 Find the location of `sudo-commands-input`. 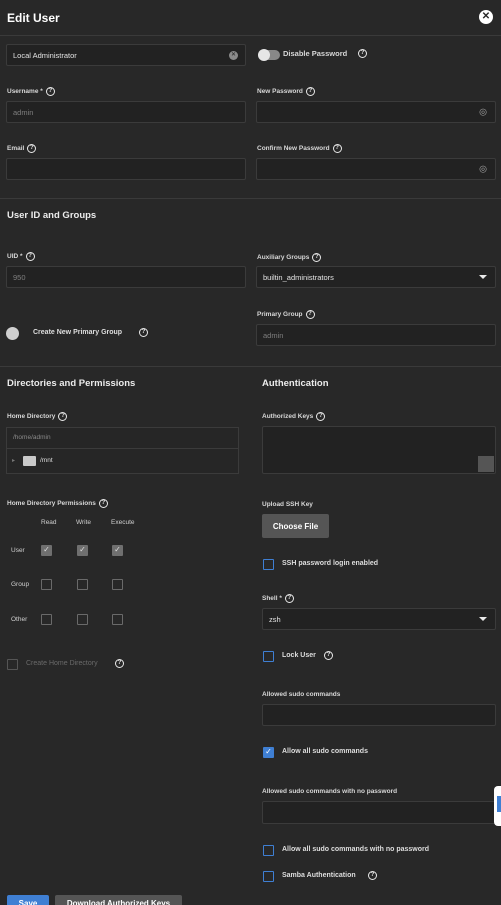

sudo-commands-input is located at coordinates (379, 715).